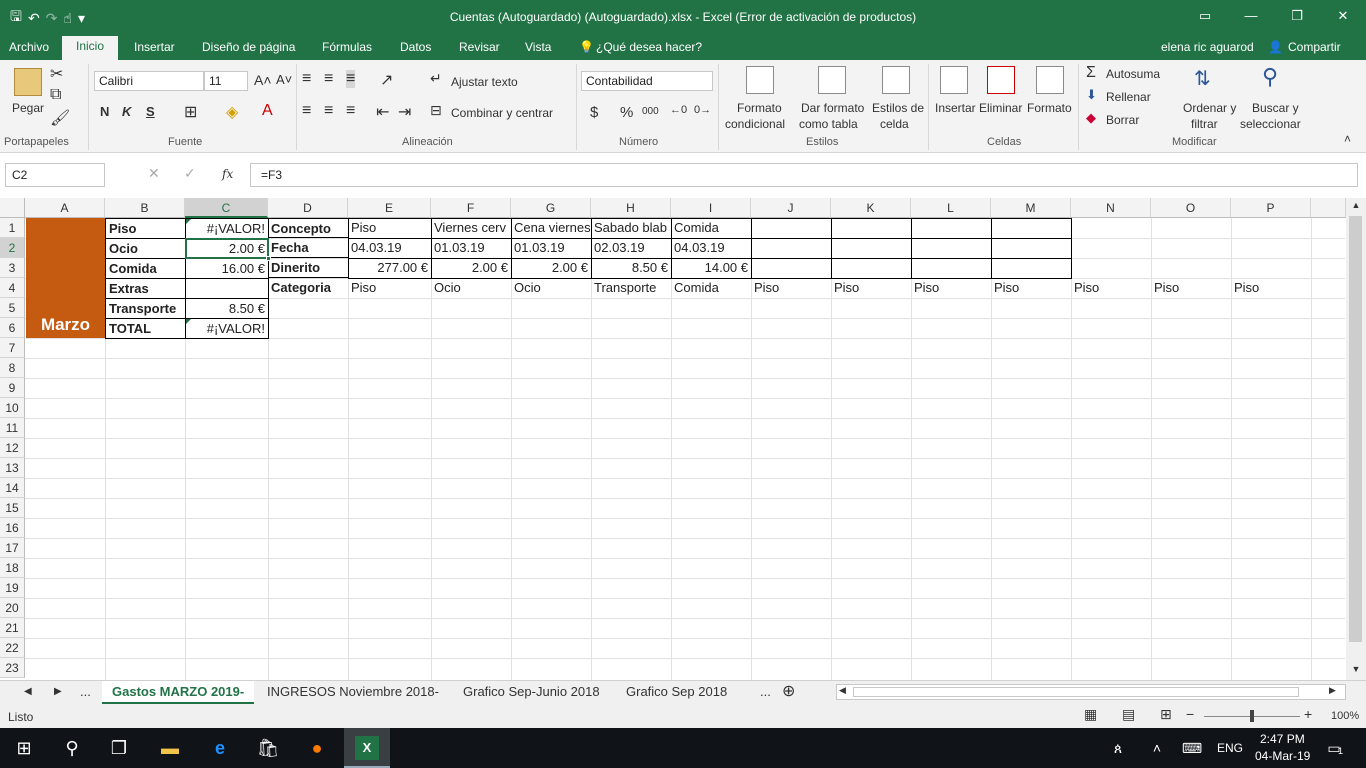 This screenshot has width=1366, height=768. I want to click on align-bottom-icon: ≡, so click(351, 79).